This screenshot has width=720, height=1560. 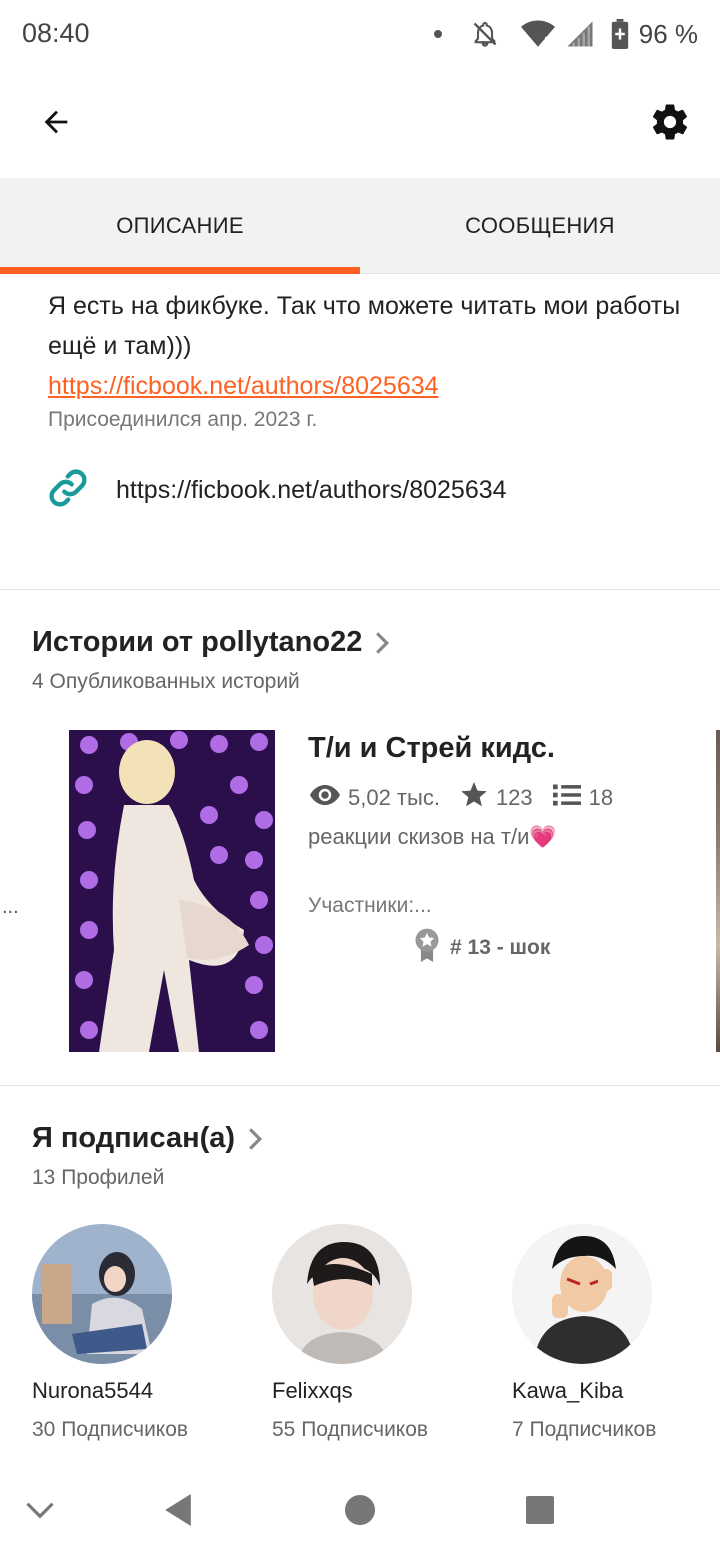 I want to click on link-icon, so click(x=68, y=490).